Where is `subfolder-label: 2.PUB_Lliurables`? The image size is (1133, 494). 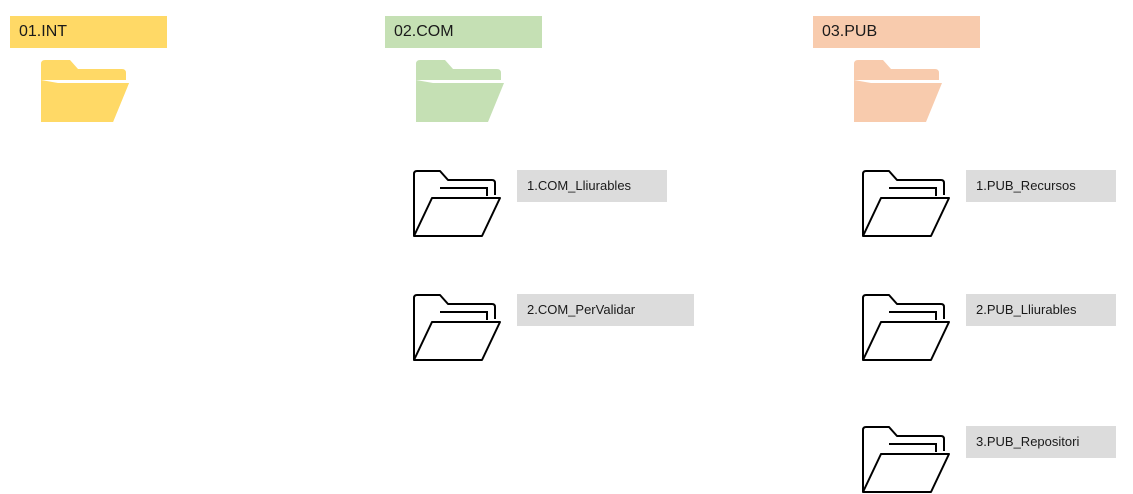 subfolder-label: 2.PUB_Lliurables is located at coordinates (1041, 310).